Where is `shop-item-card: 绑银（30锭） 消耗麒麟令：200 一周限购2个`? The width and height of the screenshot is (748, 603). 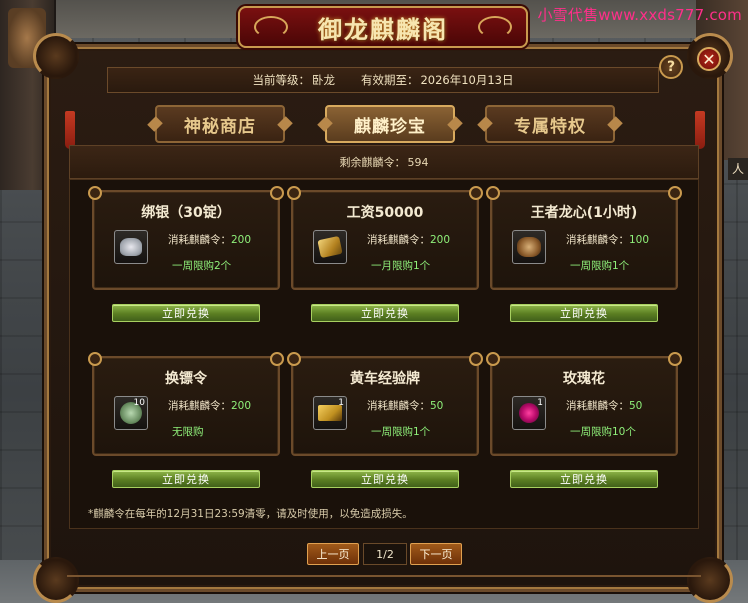 shop-item-card: 绑银（30锭） 消耗麒麟令：200 一周限购2个 is located at coordinates (186, 238).